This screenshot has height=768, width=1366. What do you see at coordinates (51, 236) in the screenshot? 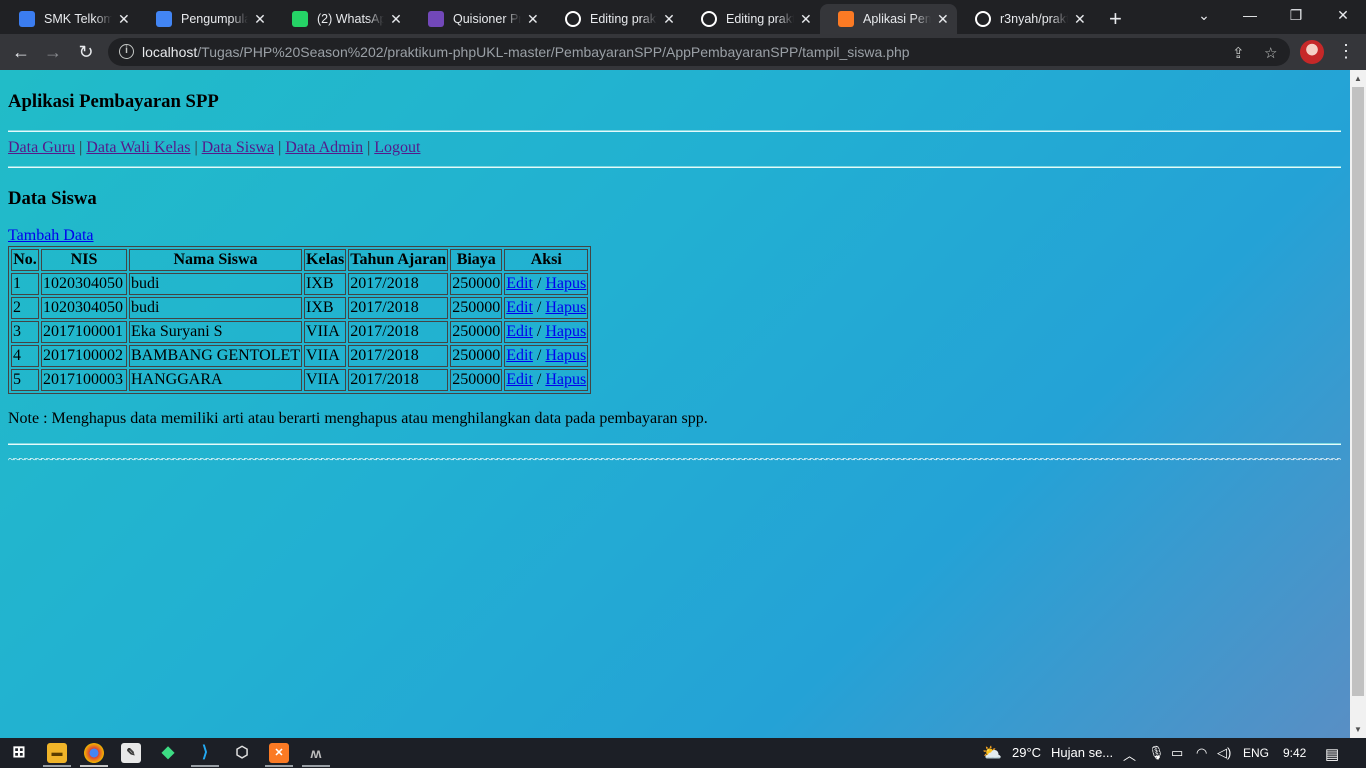
I see `add-data-link: Tambah Data` at bounding box center [51, 236].